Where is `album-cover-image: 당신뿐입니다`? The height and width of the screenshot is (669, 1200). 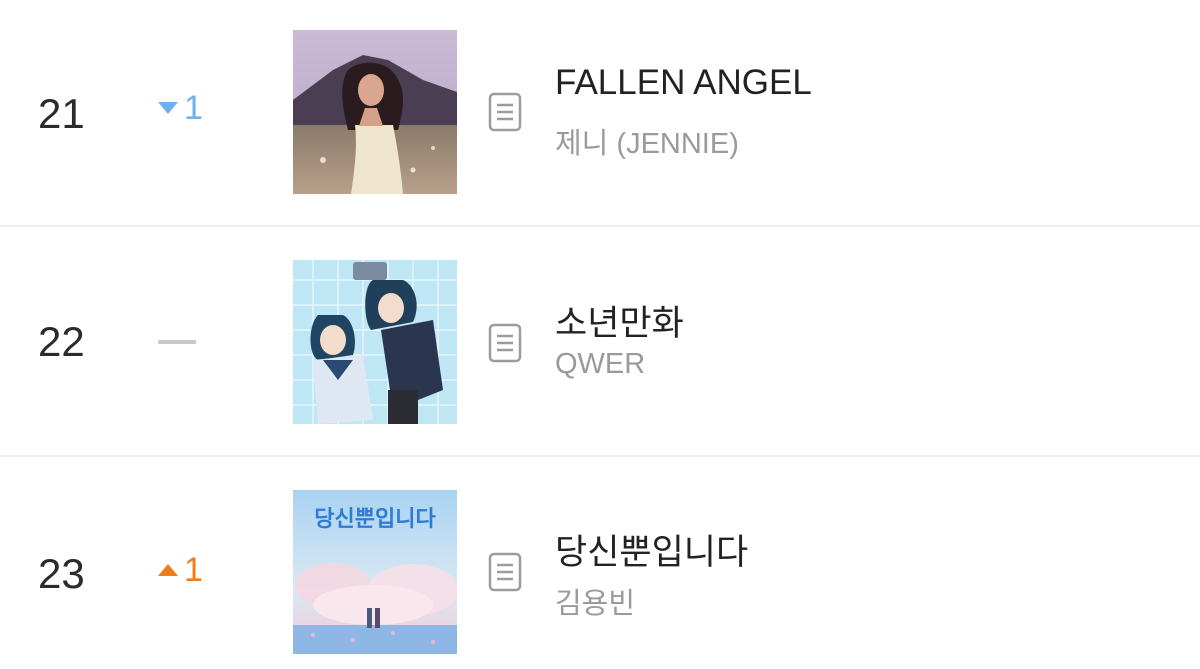
album-cover-image: 당신뿐입니다 is located at coordinates (375, 572).